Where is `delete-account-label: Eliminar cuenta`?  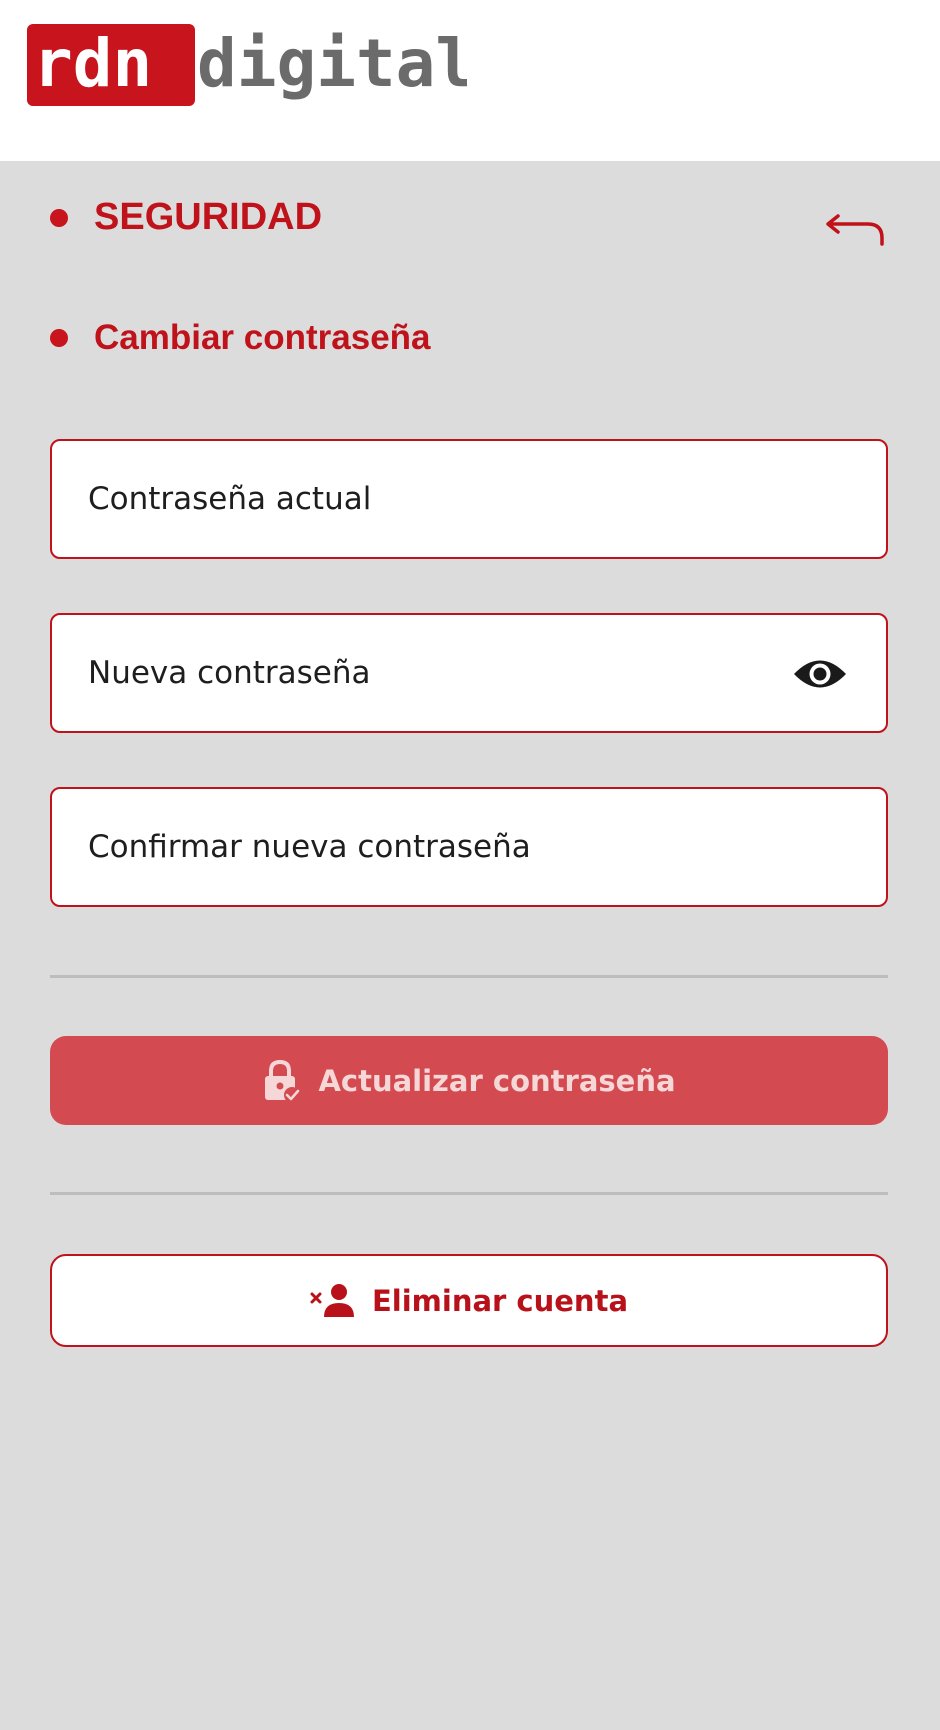 delete-account-label: Eliminar cuenta is located at coordinates (500, 1300).